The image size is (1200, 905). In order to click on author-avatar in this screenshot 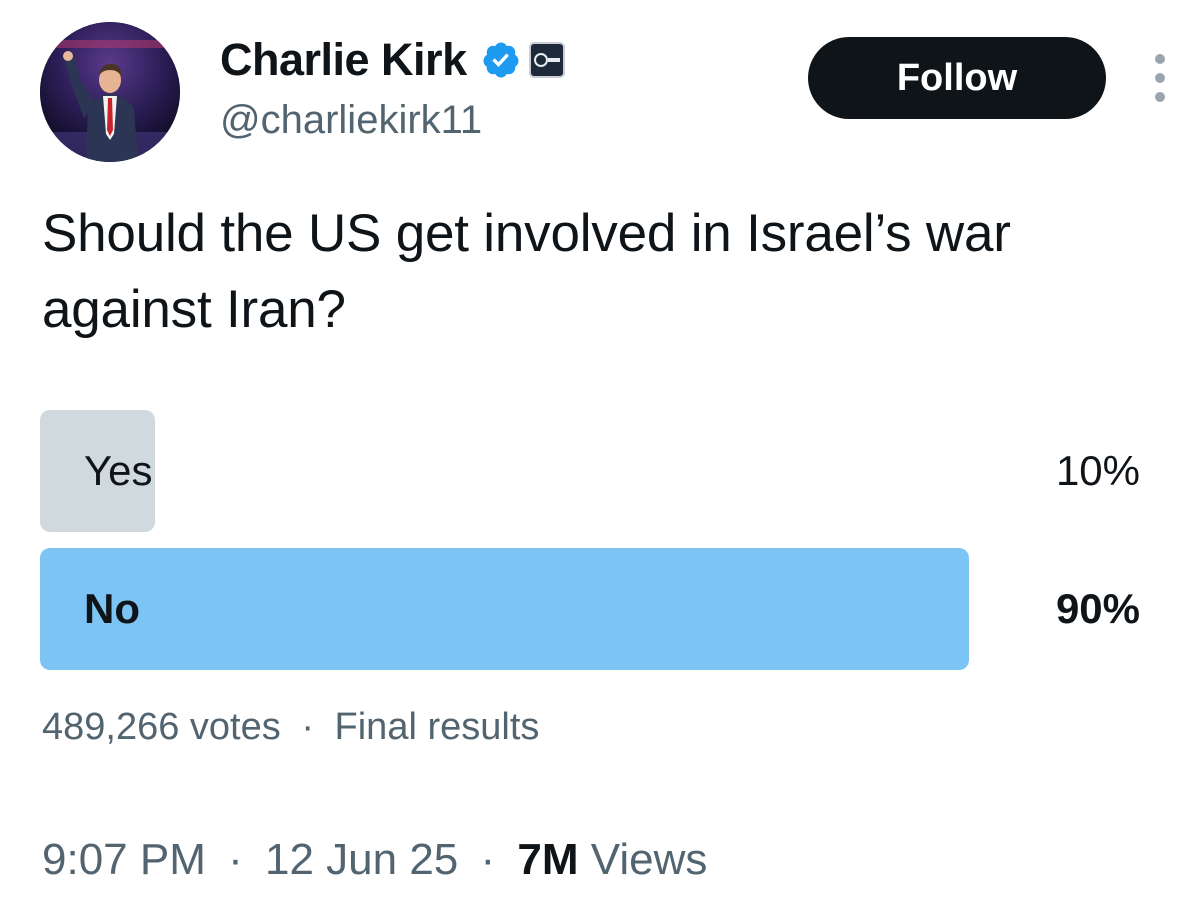, I will do `click(110, 92)`.